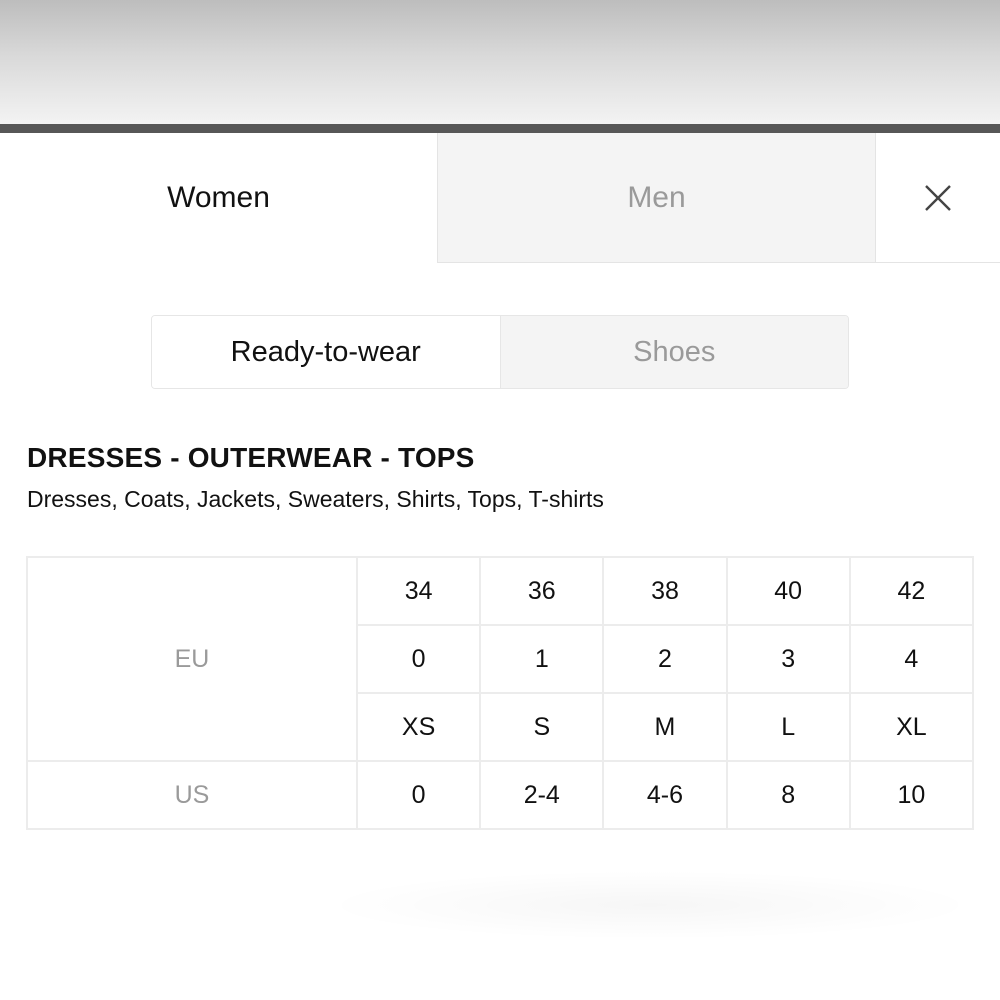 The width and height of the screenshot is (1000, 1000). What do you see at coordinates (665, 659) in the screenshot?
I see `size-cell: 2` at bounding box center [665, 659].